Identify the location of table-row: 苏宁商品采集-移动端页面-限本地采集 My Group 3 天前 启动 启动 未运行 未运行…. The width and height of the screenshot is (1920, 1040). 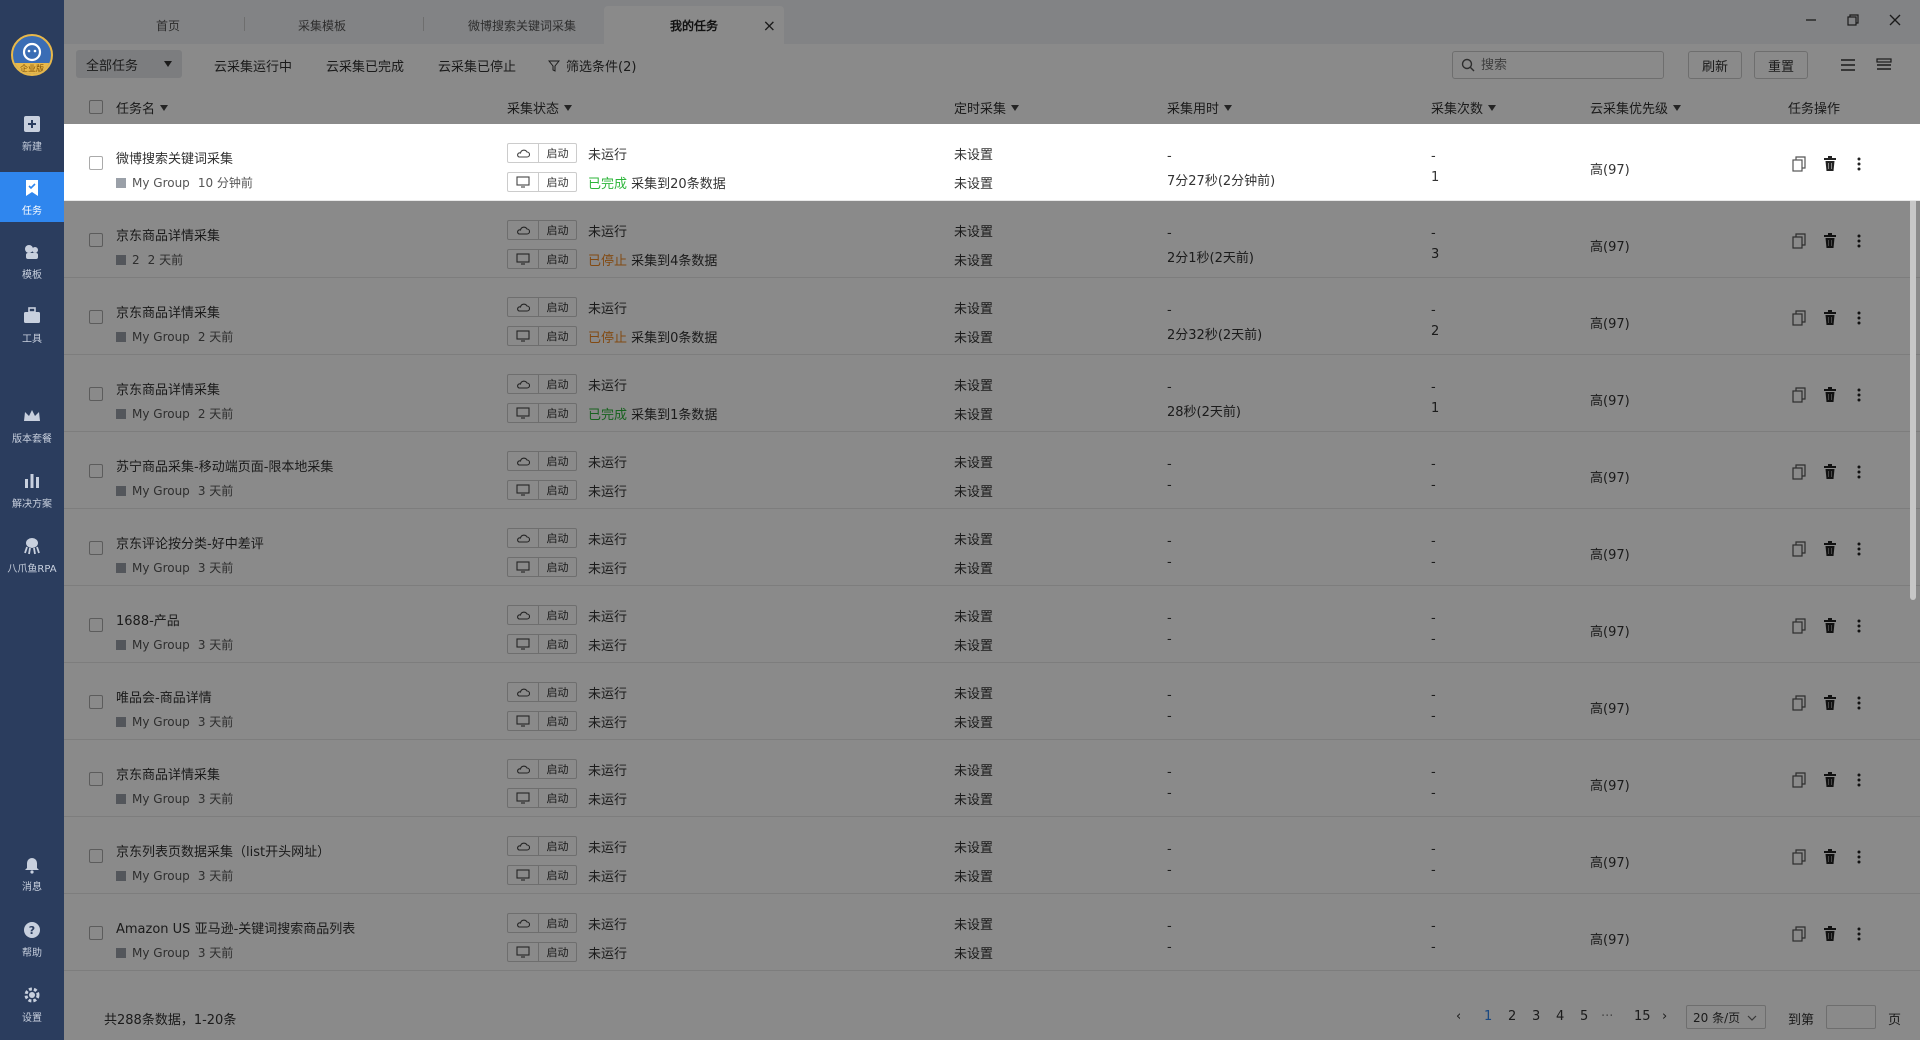
(992, 470).